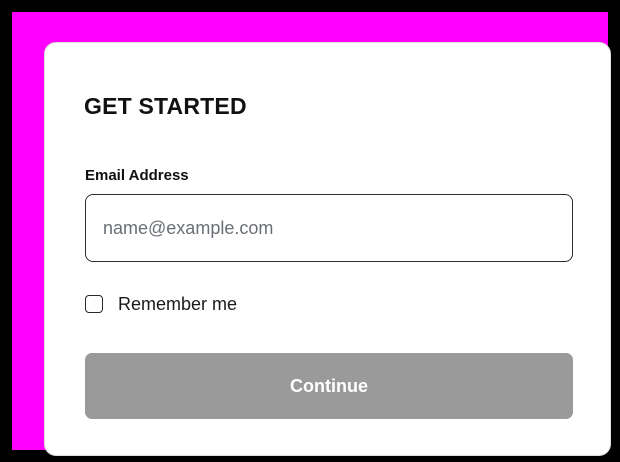 This screenshot has width=620, height=462. I want to click on remember-me-option: Remember me, so click(161, 304).